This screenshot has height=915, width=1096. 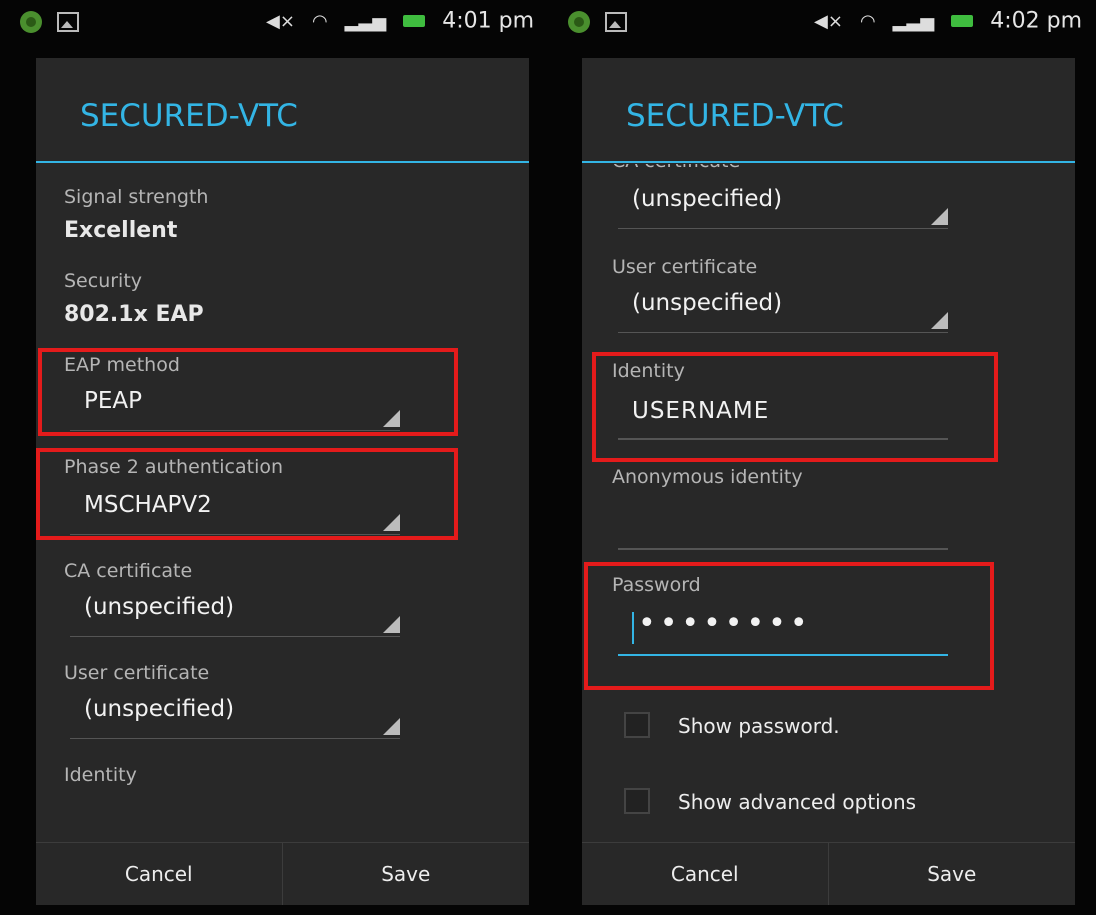 What do you see at coordinates (759, 726) in the screenshot?
I see `show-password-label: Show password.` at bounding box center [759, 726].